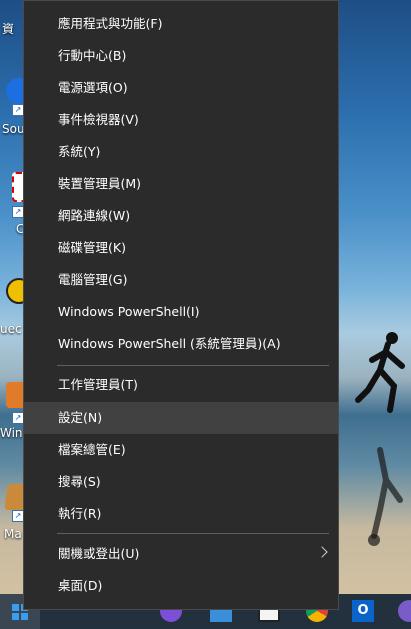 The width and height of the screenshot is (411, 629). I want to click on menu-item-shutdown-or-sign-out: 關機或登出(U), so click(181, 554).